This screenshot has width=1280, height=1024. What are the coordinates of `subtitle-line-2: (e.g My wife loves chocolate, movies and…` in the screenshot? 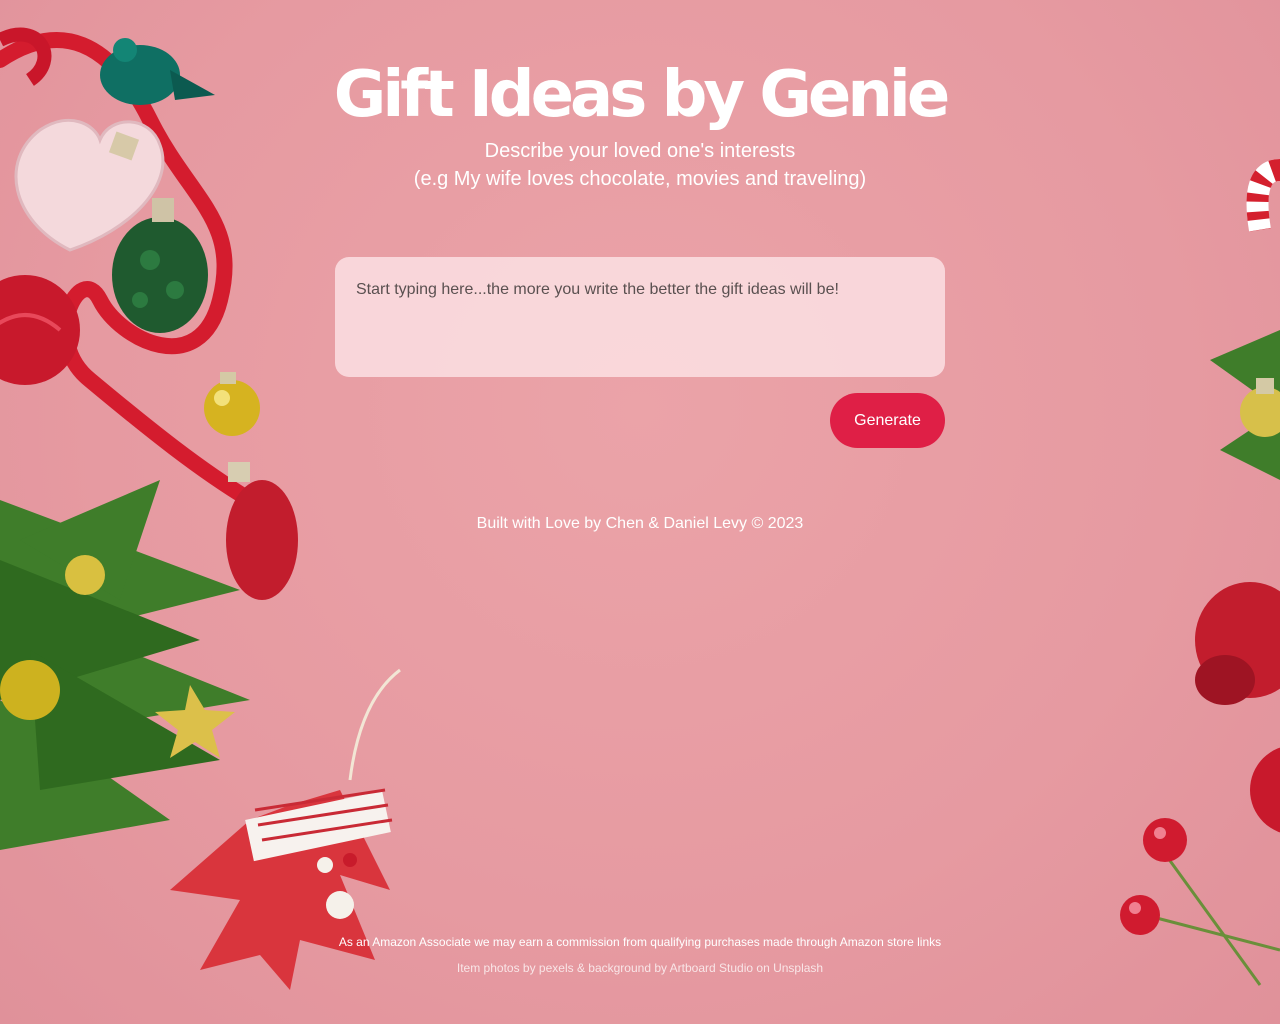 It's located at (640, 179).